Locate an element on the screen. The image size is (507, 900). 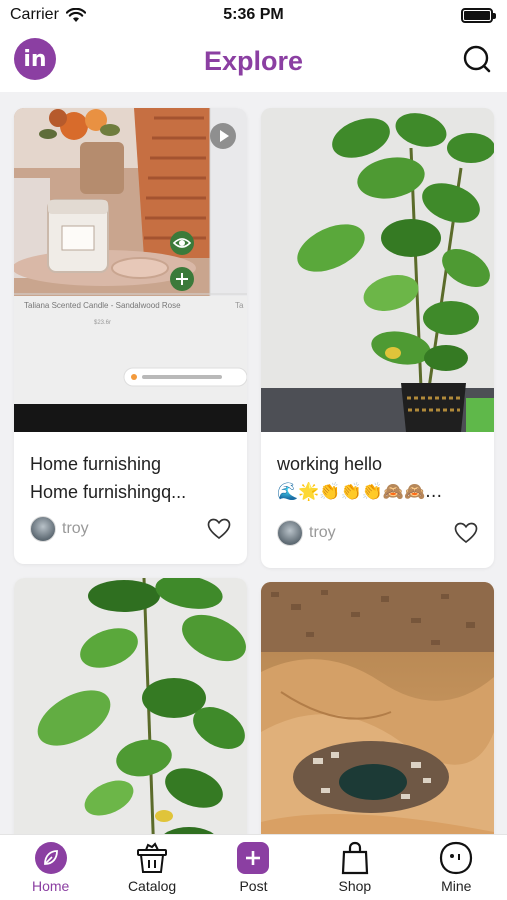
page-title: Explore is located at coordinates (253, 60).